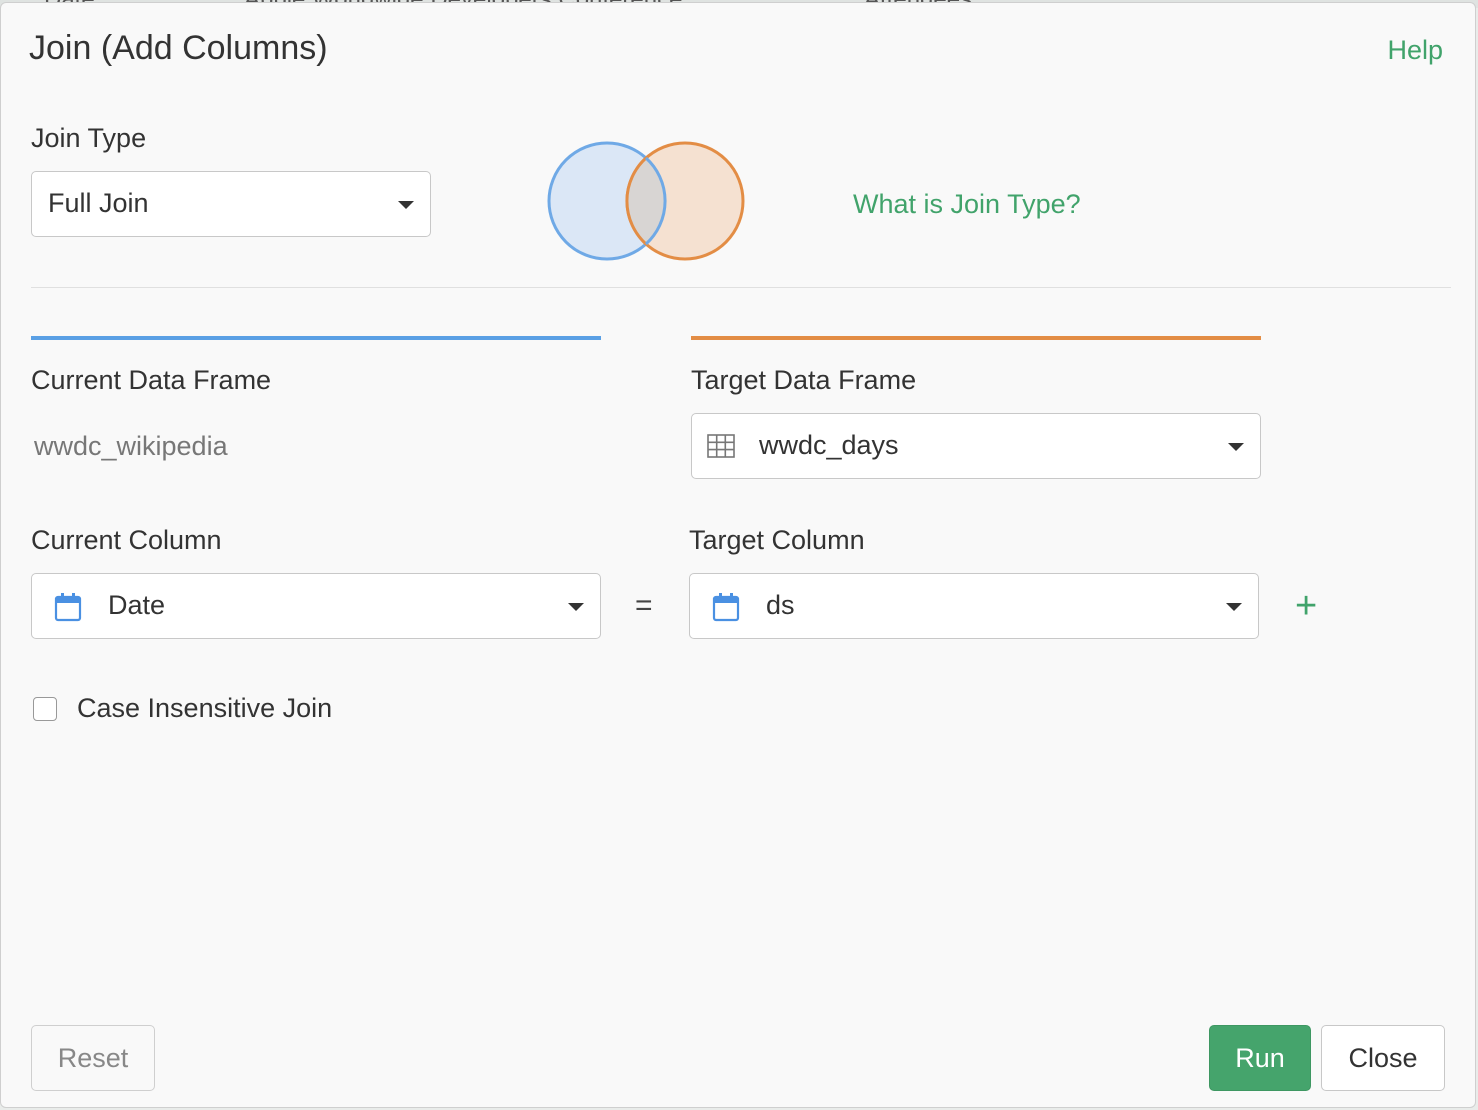 The width and height of the screenshot is (1478, 1110). Describe the element at coordinates (967, 204) in the screenshot. I see `what-is-join-type-link: What is Join Type?` at that location.